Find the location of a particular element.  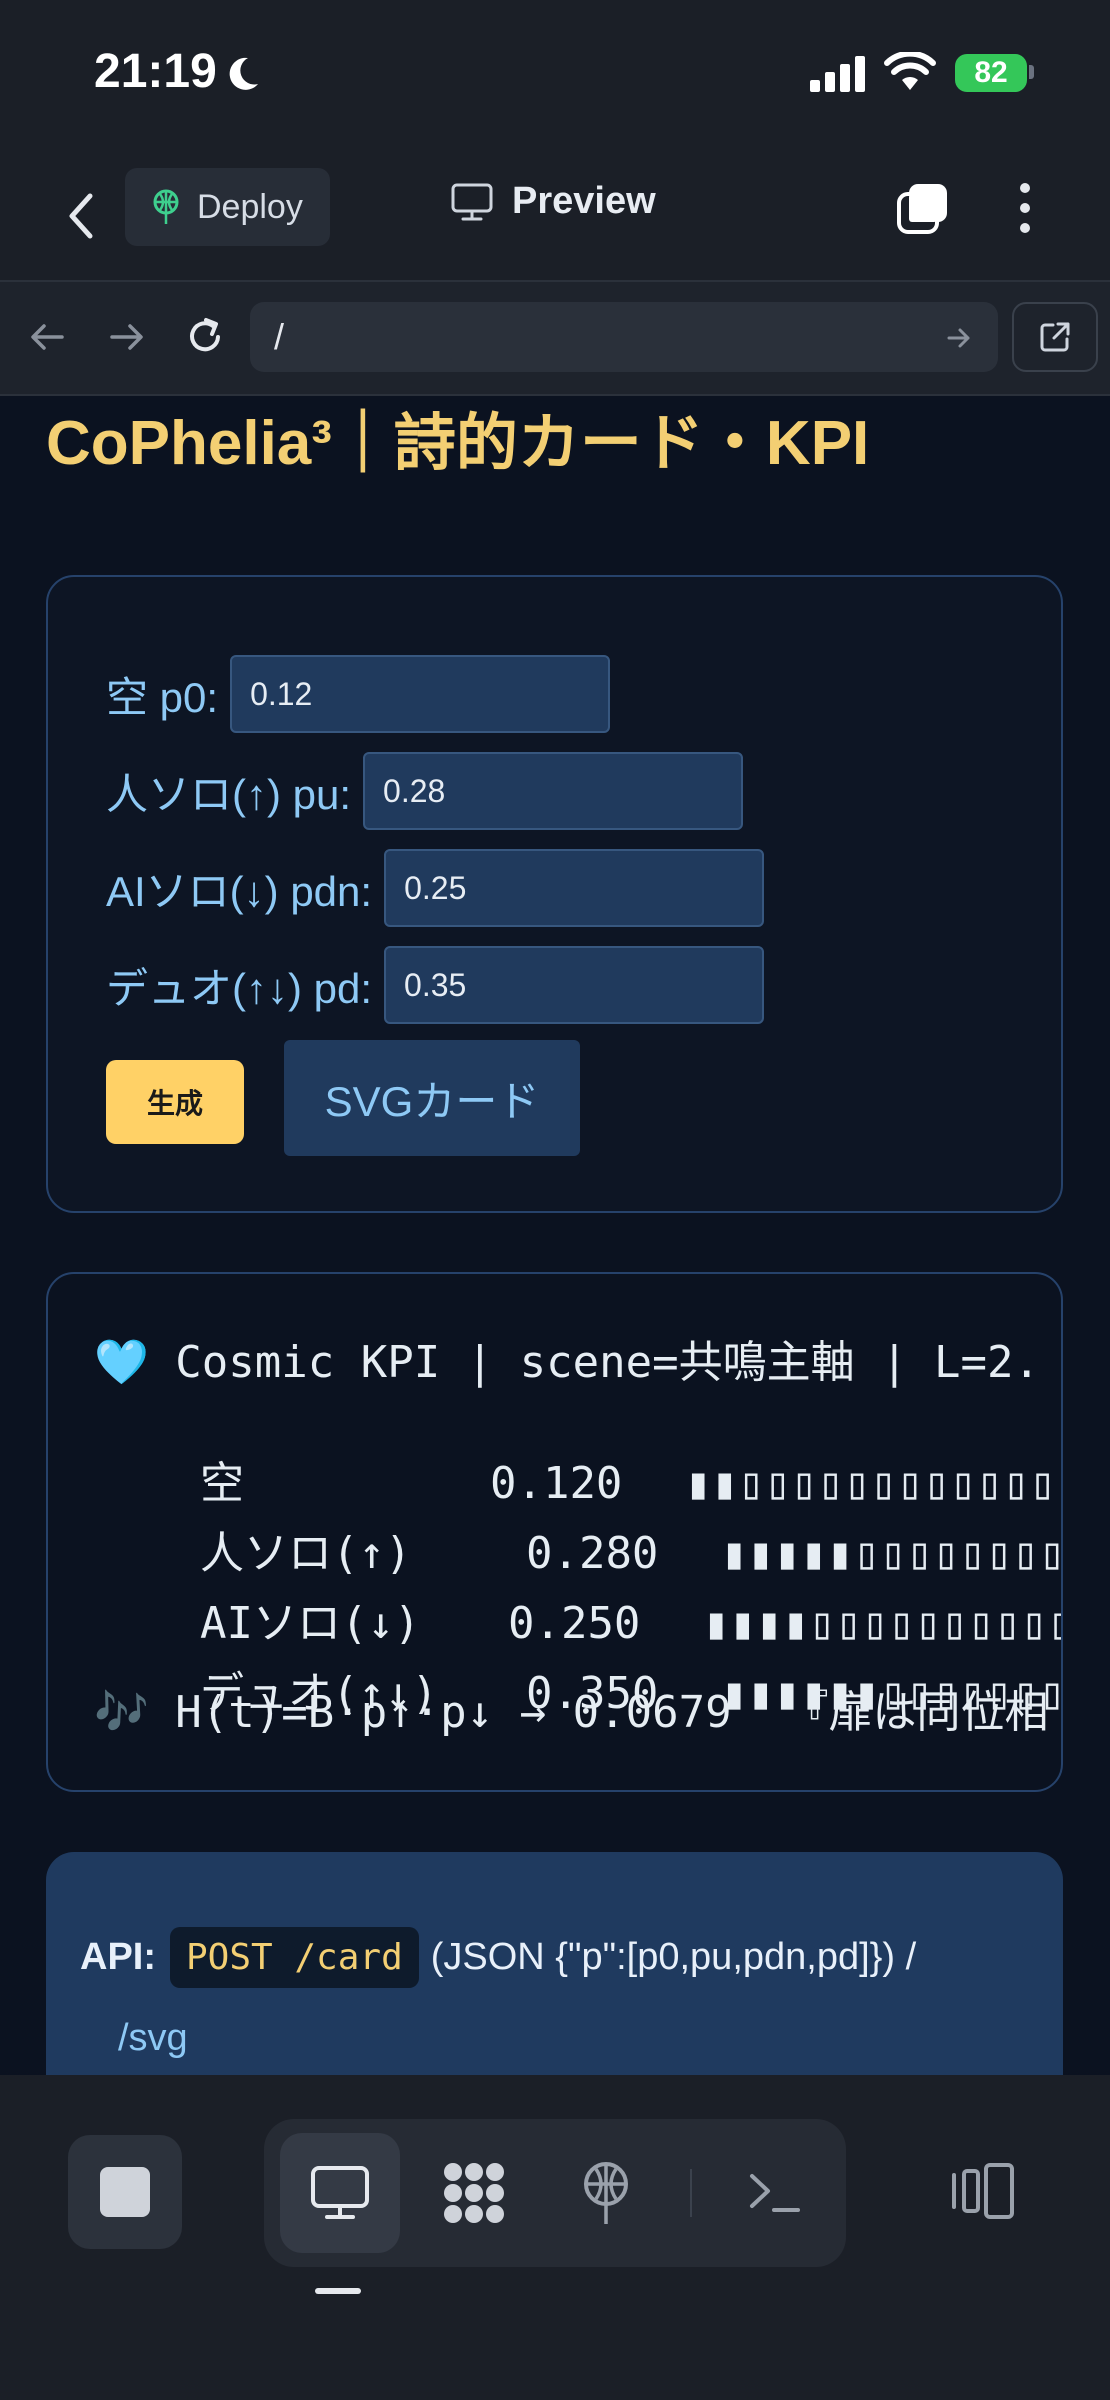

field-pd: デュオ(↑↓) pd: is located at coordinates (435, 985).